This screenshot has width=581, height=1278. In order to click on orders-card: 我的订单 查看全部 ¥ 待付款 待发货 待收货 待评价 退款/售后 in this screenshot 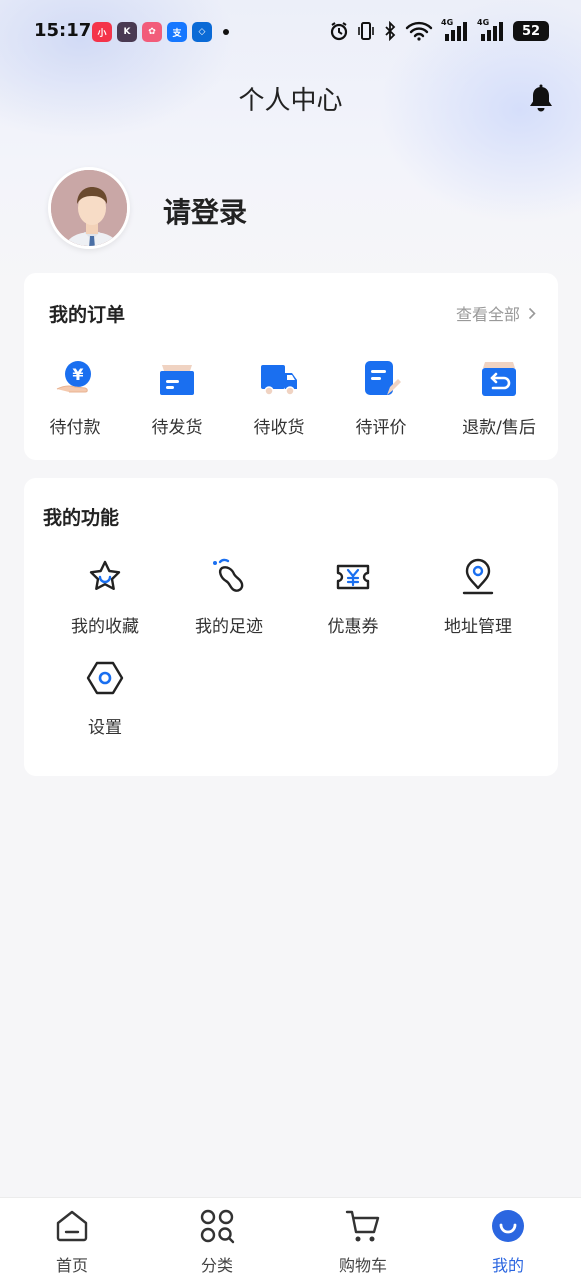, I will do `click(291, 366)`.